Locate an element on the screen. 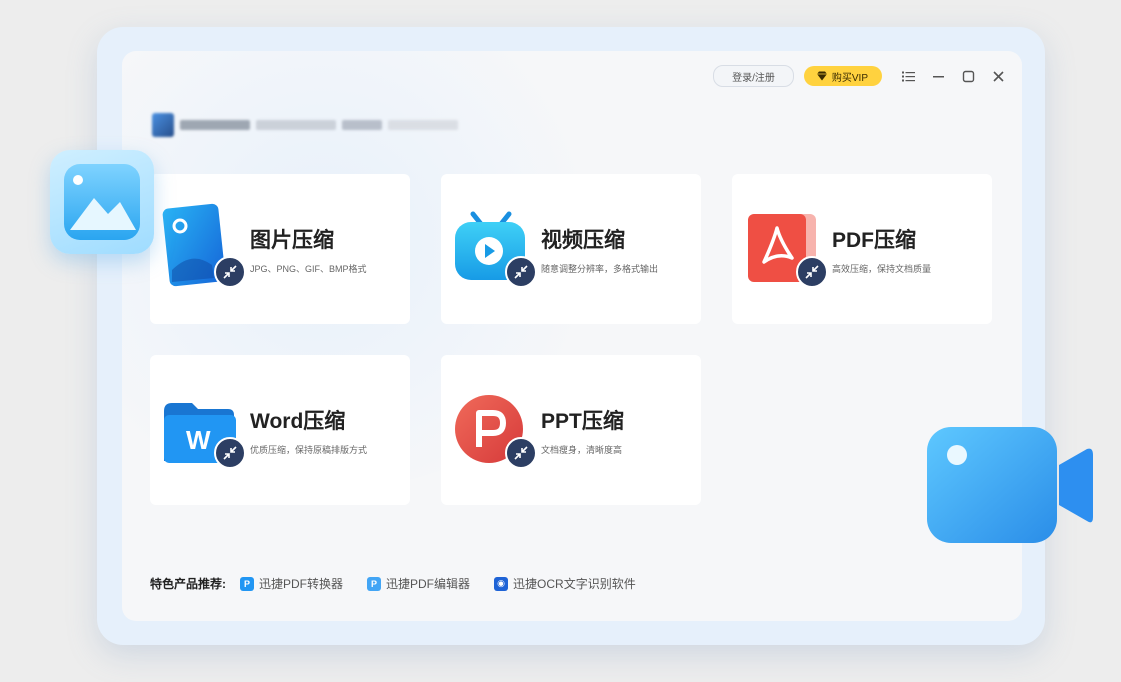  card-subtitle: 随意调整分辨率，多格式输出 is located at coordinates (600, 269).